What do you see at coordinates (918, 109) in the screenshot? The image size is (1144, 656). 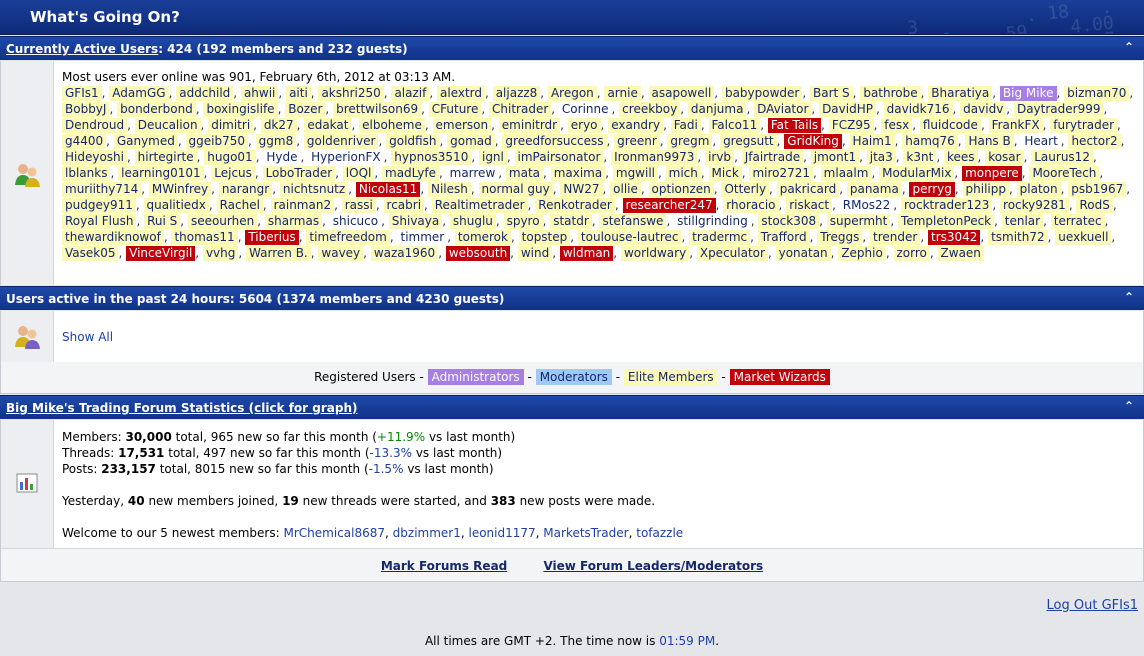 I see `user-link: davidk716` at bounding box center [918, 109].